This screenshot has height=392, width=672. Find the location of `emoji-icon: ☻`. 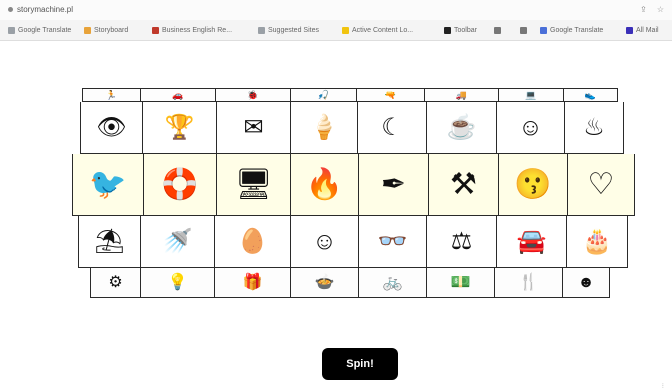

emoji-icon: ☻ is located at coordinates (586, 283).